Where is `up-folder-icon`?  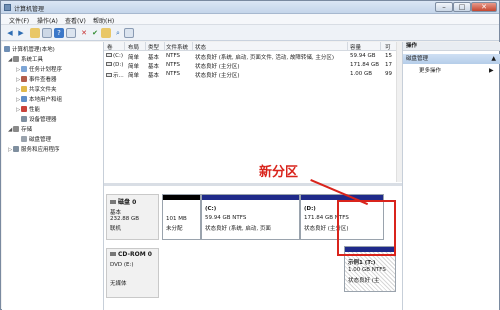 up-folder-icon is located at coordinates (35, 33).